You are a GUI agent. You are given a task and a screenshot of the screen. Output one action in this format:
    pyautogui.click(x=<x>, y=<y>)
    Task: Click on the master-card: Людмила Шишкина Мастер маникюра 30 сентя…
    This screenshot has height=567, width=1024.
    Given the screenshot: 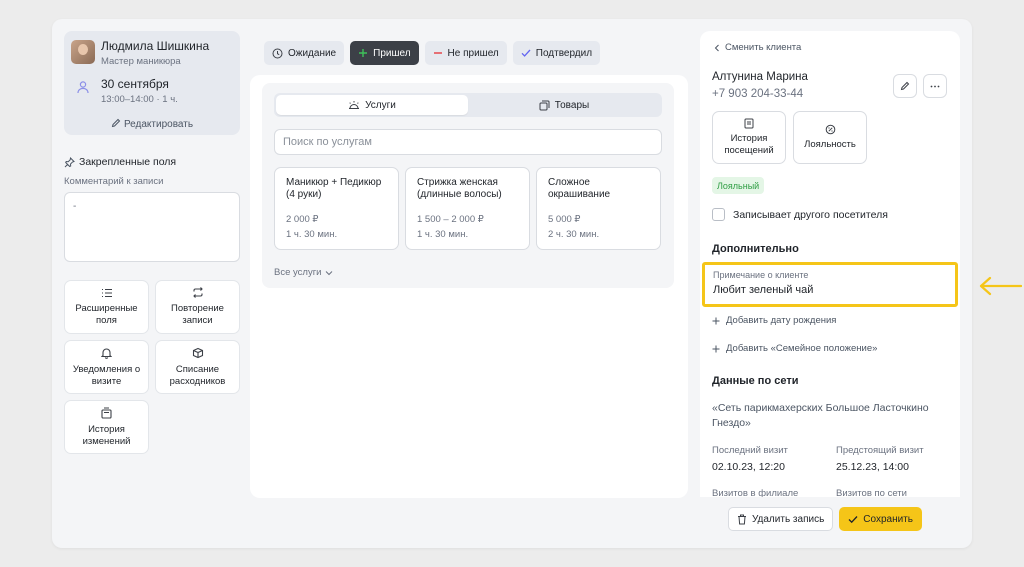 What is the action you would take?
    pyautogui.click(x=152, y=83)
    